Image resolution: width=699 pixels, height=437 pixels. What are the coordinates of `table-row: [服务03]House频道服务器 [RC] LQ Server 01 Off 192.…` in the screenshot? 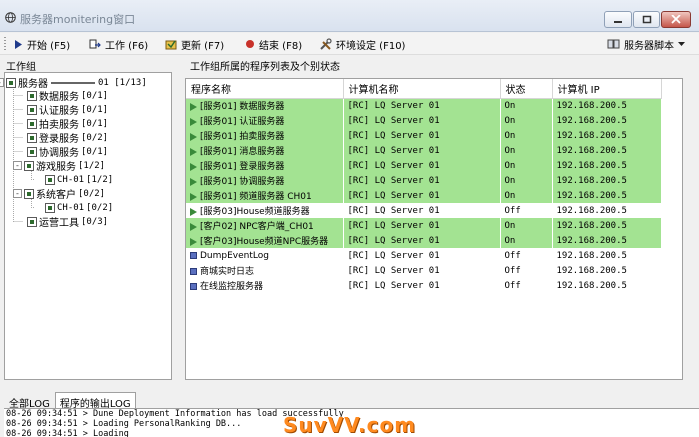 It's located at (423, 210).